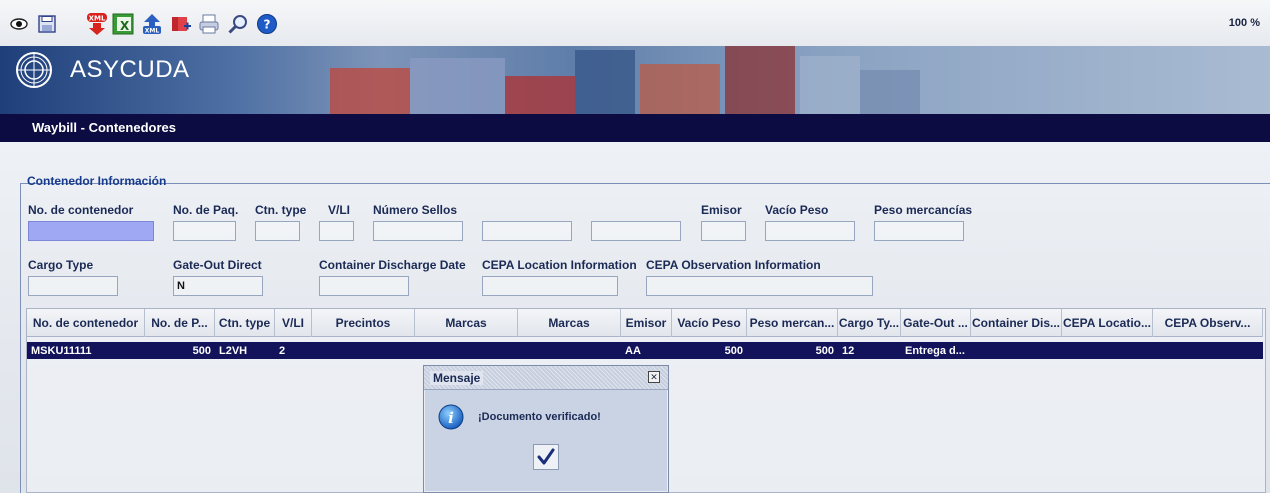 The height and width of the screenshot is (493, 1270). I want to click on cell-container-no: MSKU11111, so click(61, 350).